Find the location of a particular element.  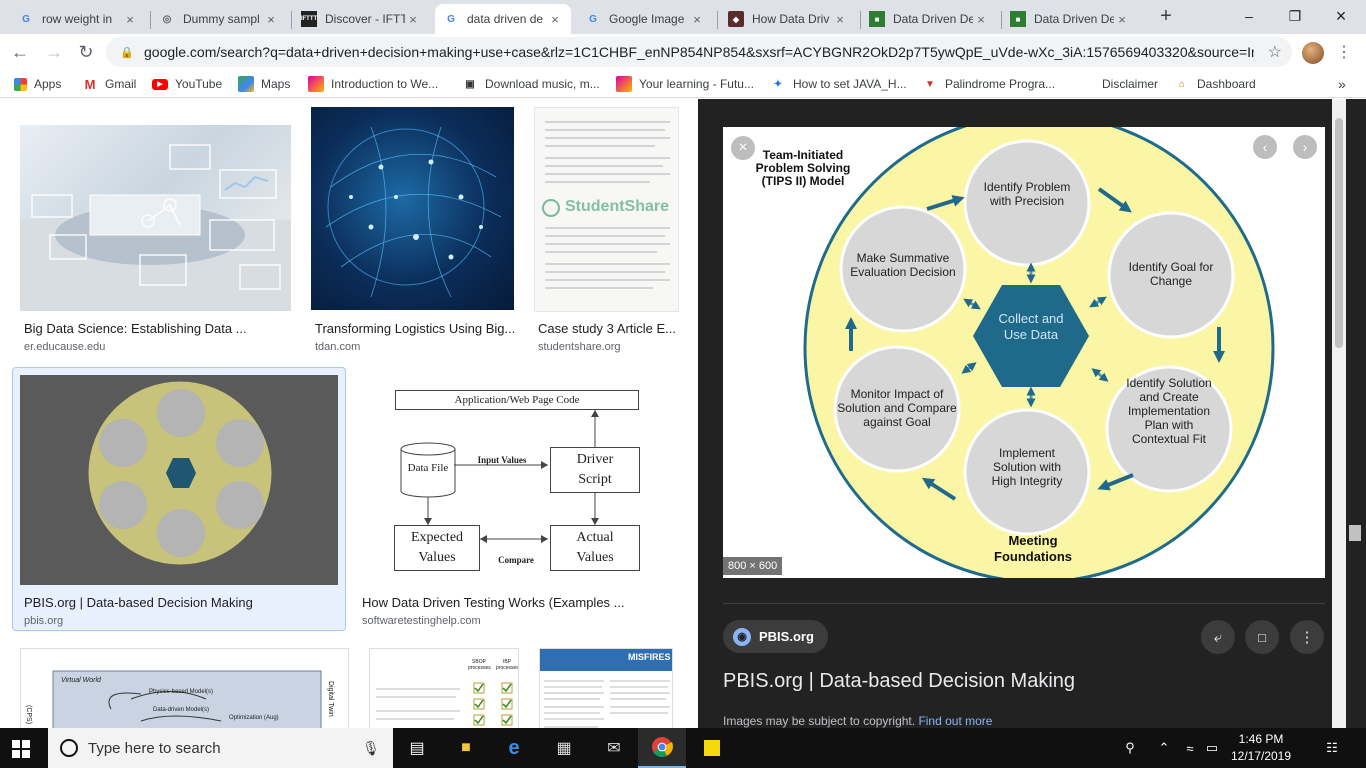

bookmark-item: ▶ YouTube is located at coordinates (187, 84).